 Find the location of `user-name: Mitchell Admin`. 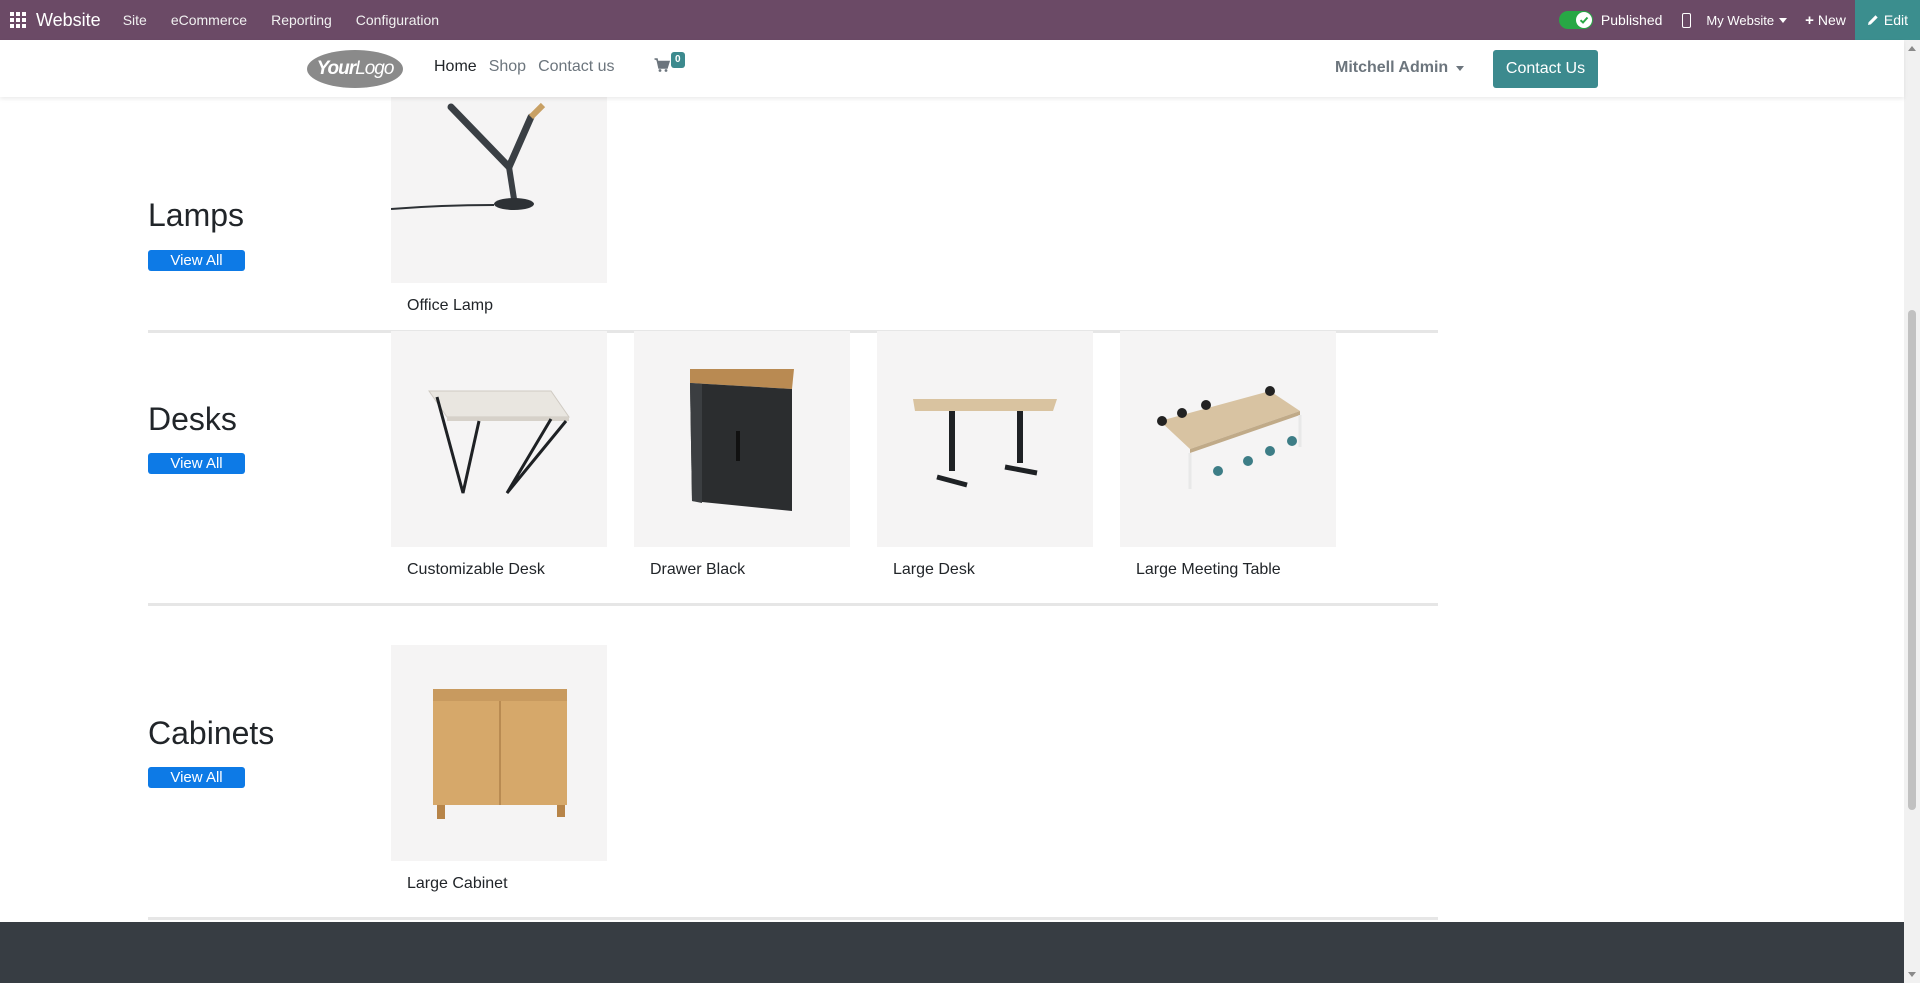

user-name: Mitchell Admin is located at coordinates (1392, 67).